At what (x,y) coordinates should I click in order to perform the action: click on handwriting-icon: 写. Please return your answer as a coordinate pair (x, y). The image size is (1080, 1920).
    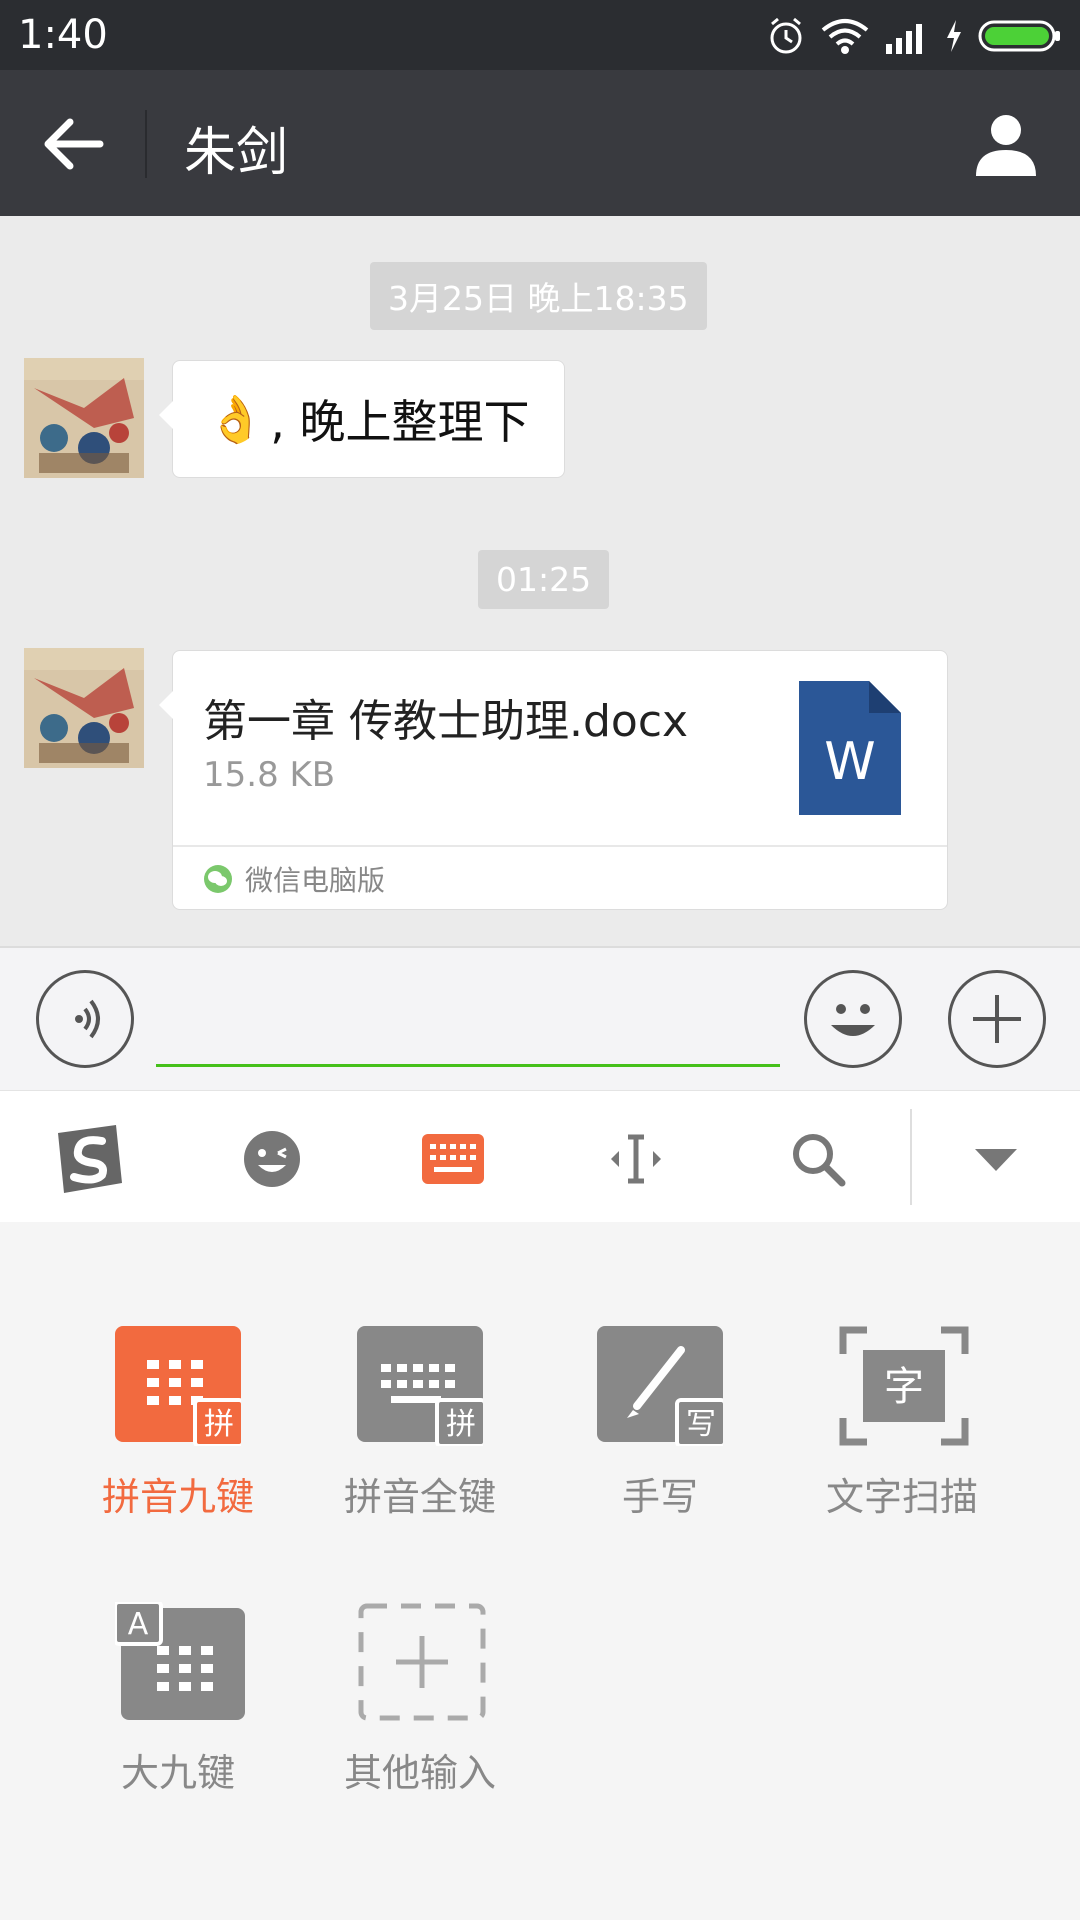
    Looking at the image, I should click on (662, 1387).